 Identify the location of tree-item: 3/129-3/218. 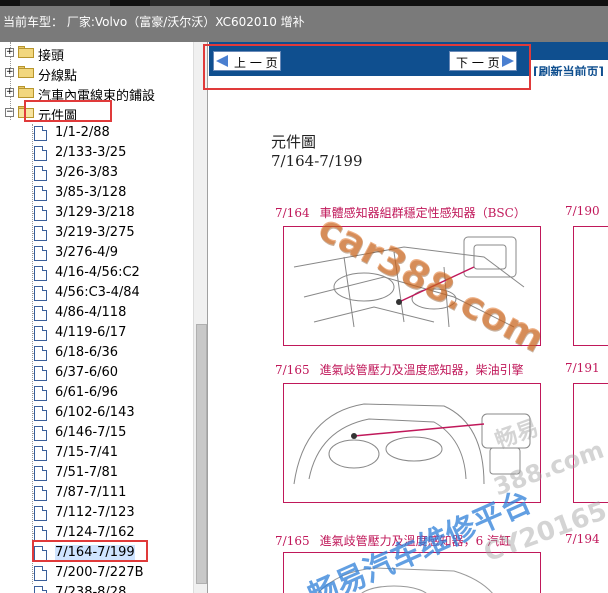
(96, 213).